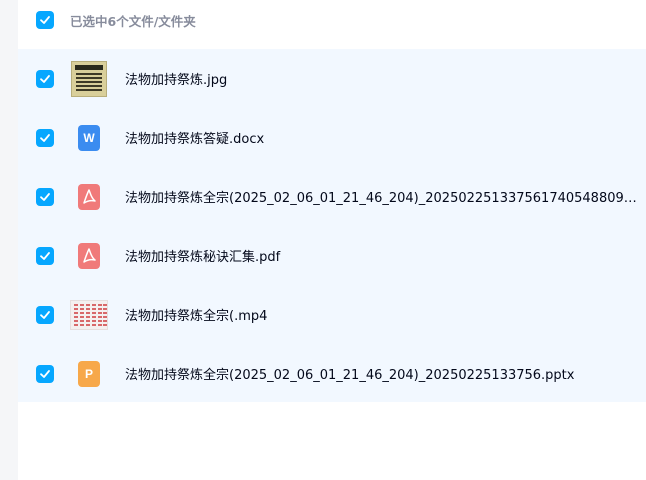 This screenshot has width=646, height=480. I want to click on ppt-badge: P, so click(89, 373).